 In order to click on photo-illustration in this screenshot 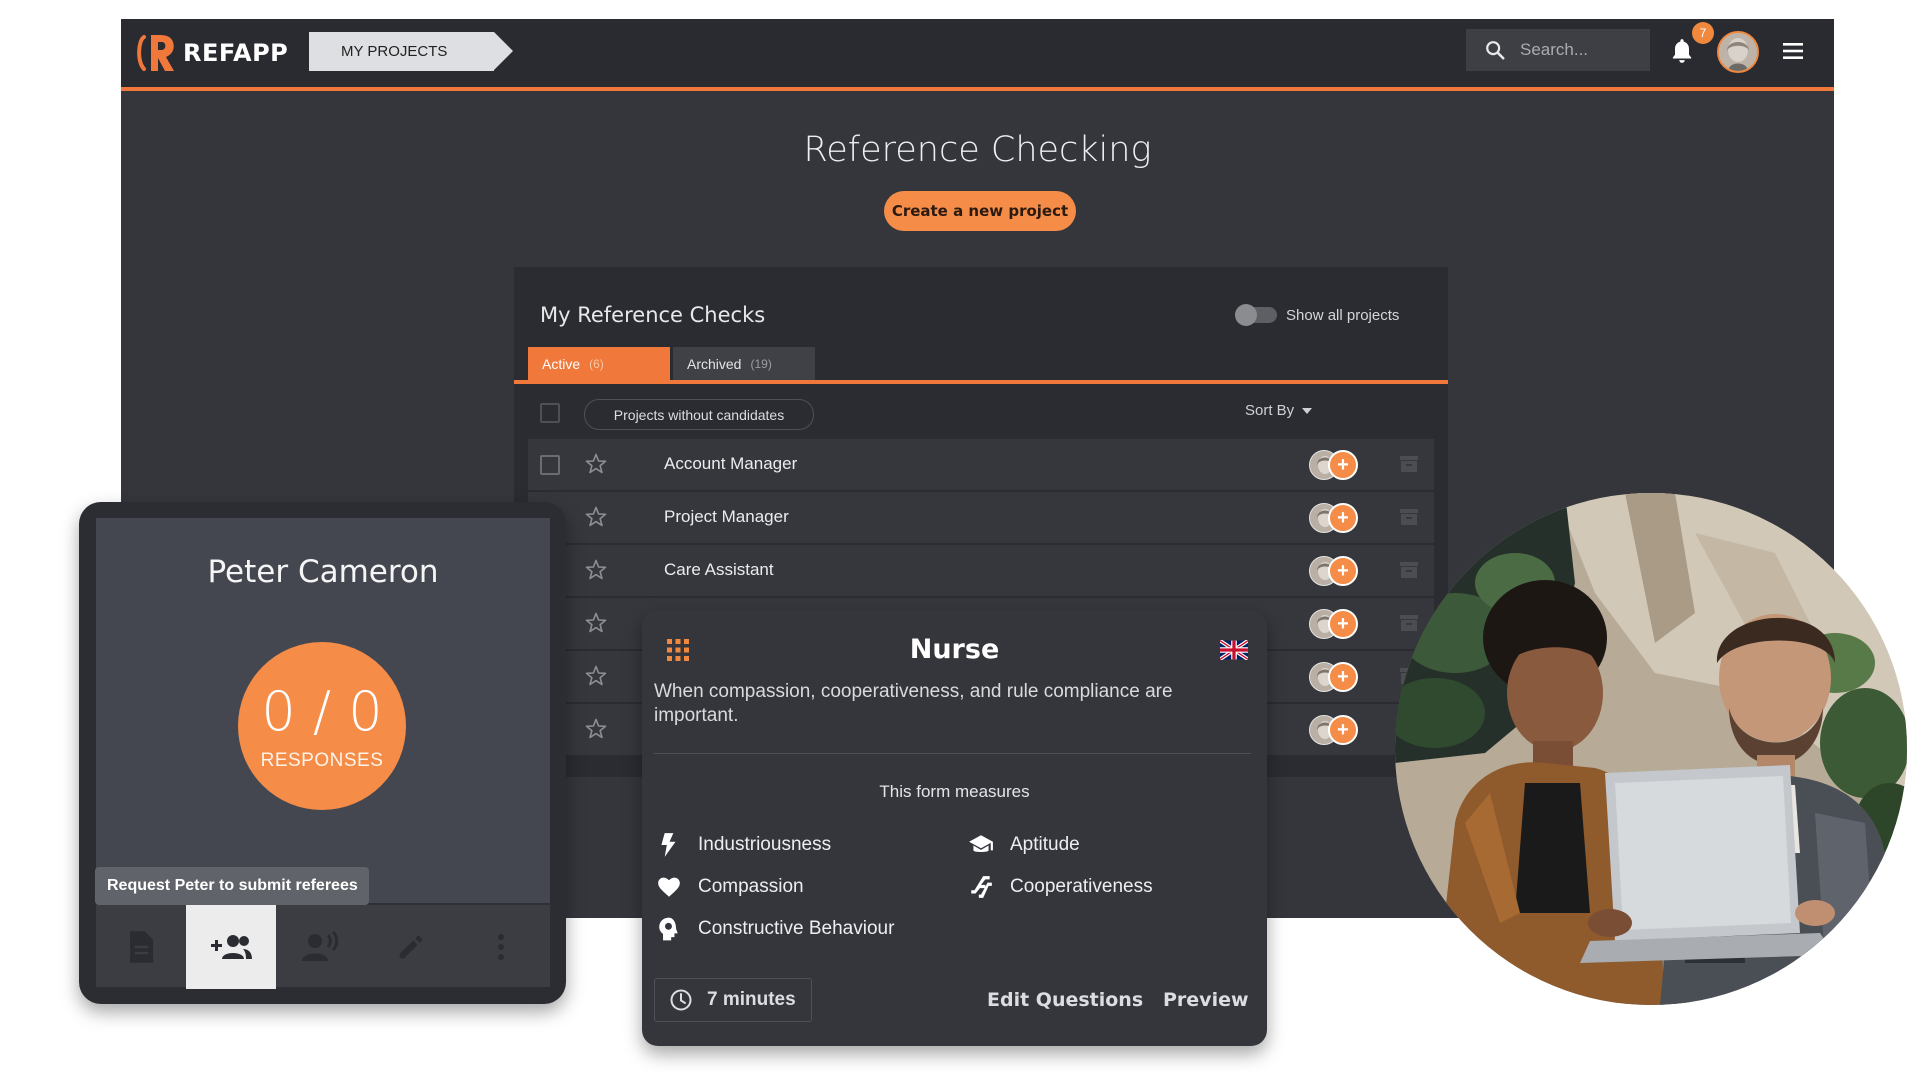, I will do `click(1651, 749)`.